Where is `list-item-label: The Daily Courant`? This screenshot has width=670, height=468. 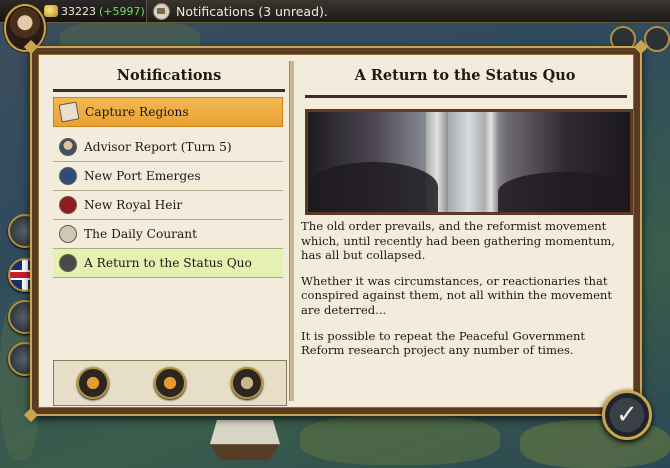
list-item-label: The Daily Courant is located at coordinates (141, 234).